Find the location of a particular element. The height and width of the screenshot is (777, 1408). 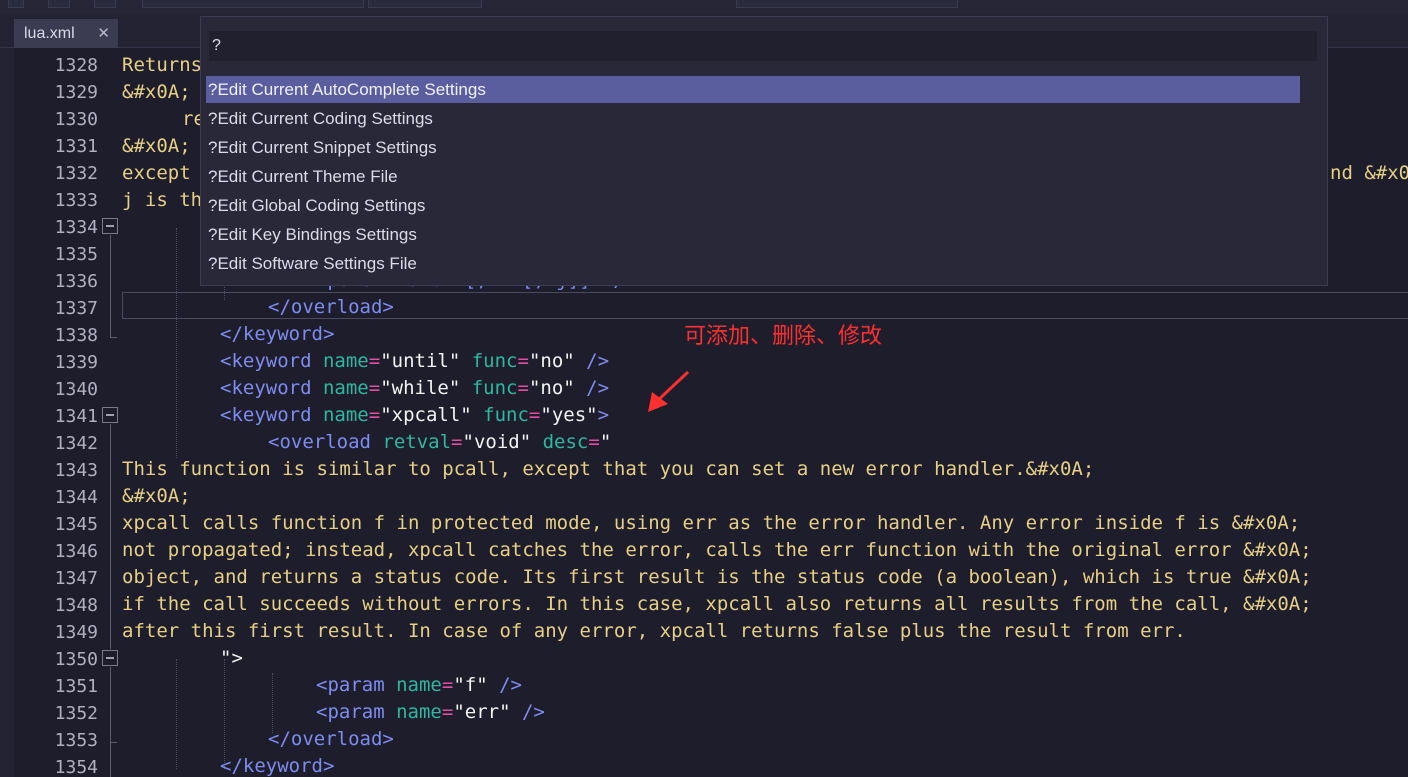

code-line-1328: Returns is located at coordinates (162, 65).